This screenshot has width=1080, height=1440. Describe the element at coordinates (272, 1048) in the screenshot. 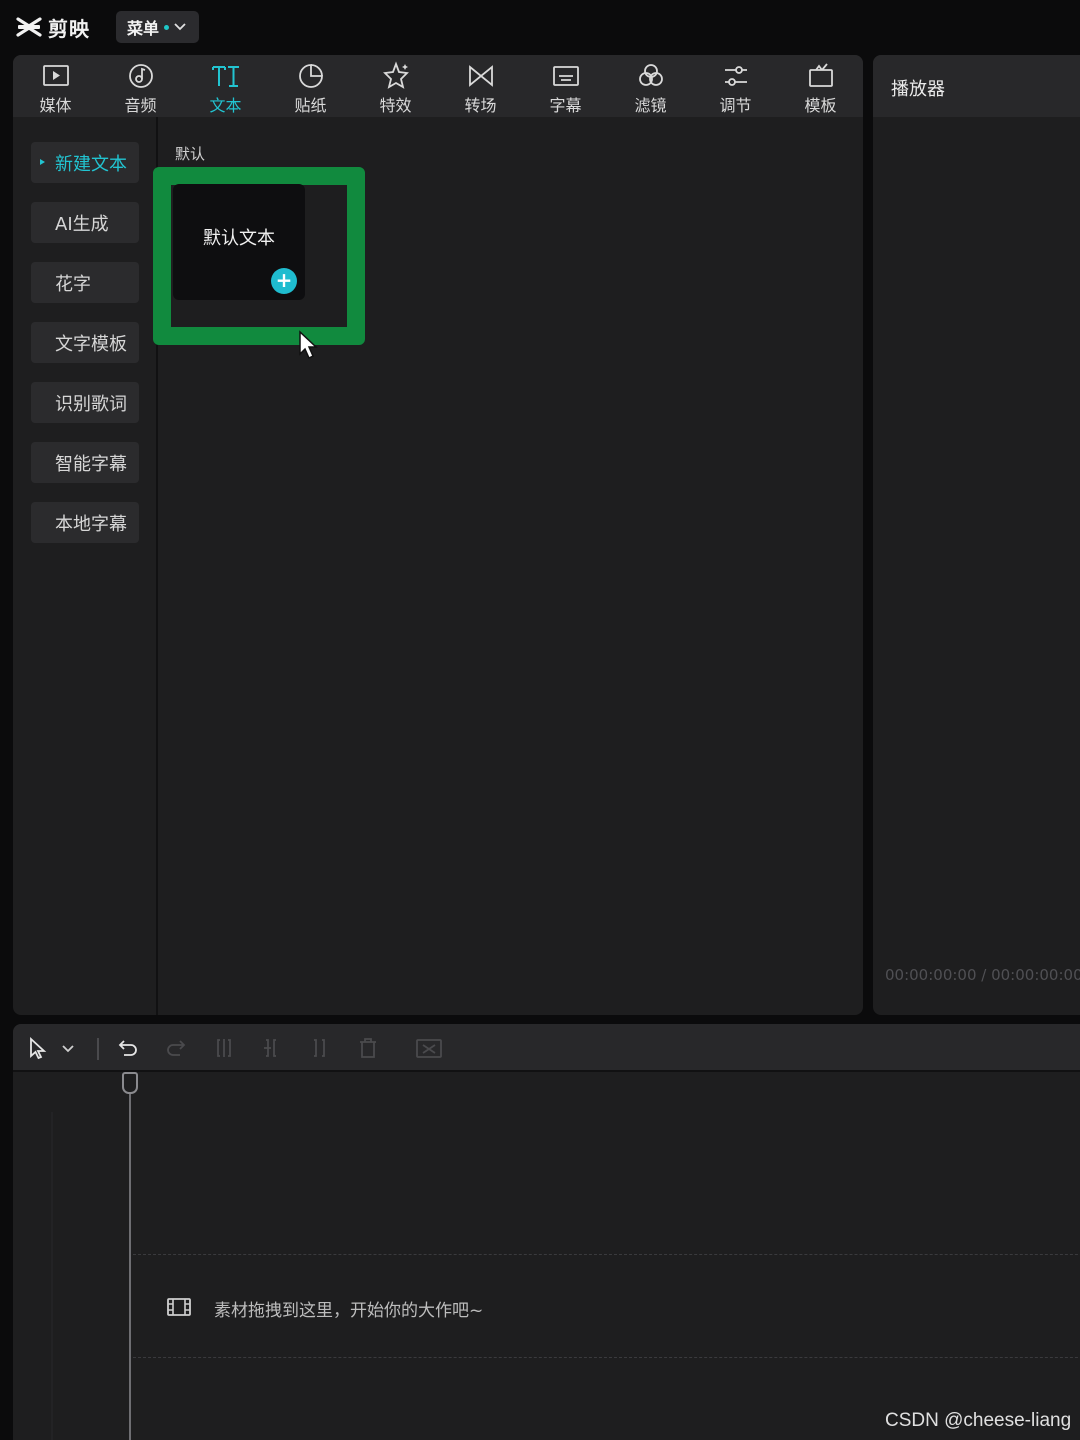

I see `trim-left-icon` at that location.